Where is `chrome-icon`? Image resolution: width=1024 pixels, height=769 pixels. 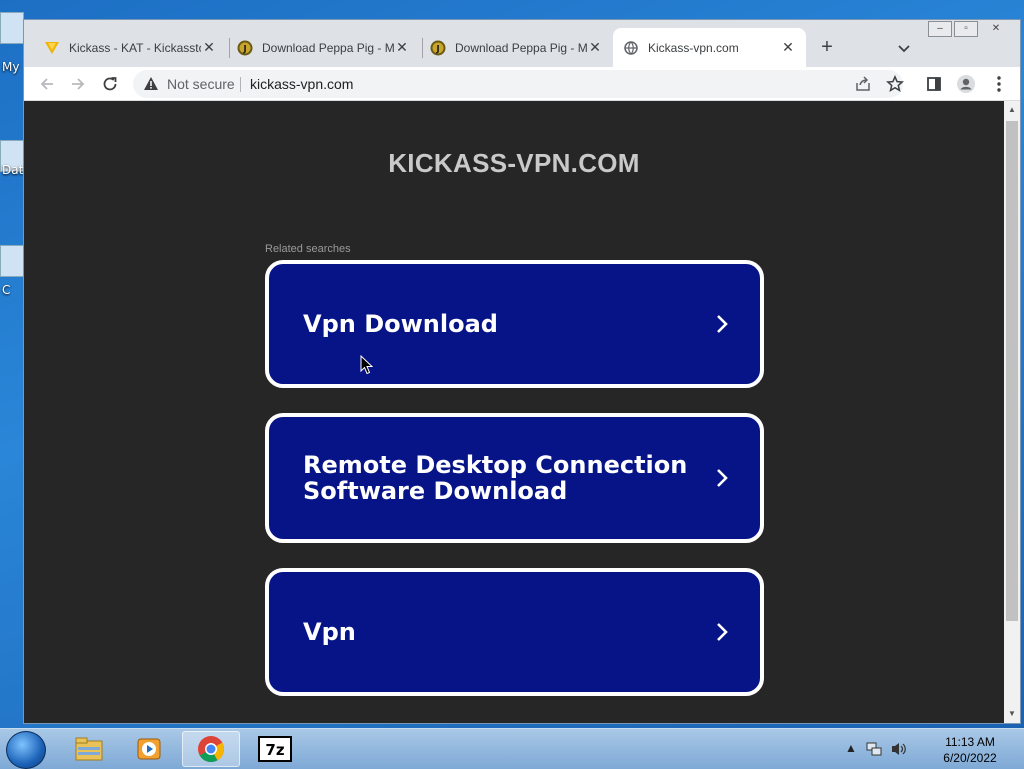
chrome-icon is located at coordinates (211, 749).